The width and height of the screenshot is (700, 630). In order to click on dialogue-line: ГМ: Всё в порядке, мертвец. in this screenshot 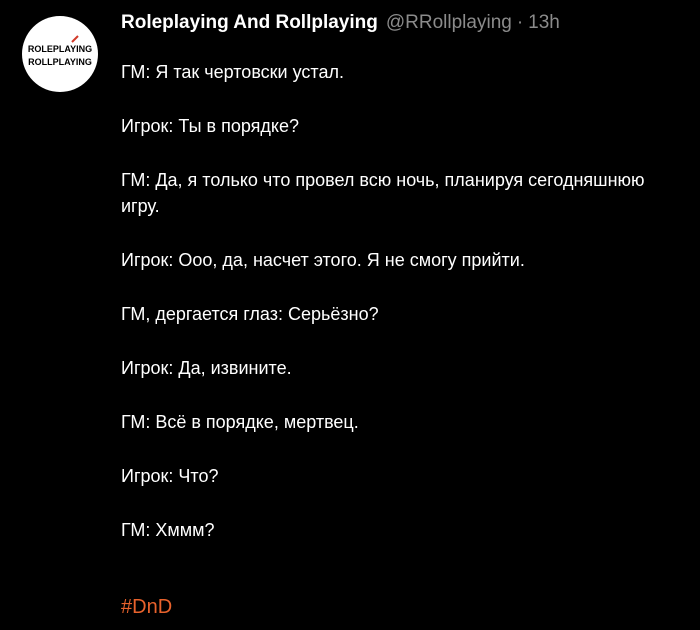, I will do `click(240, 422)`.